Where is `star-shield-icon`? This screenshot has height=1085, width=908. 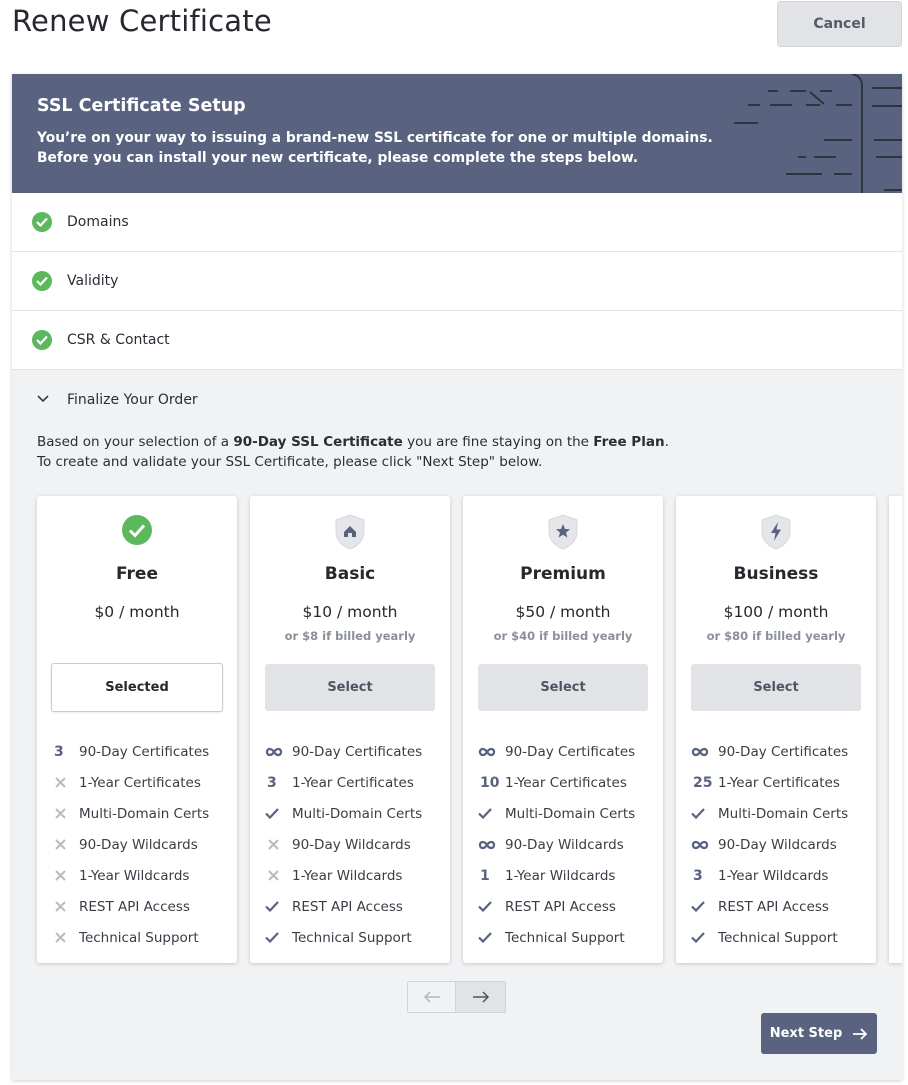
star-shield-icon is located at coordinates (563, 532).